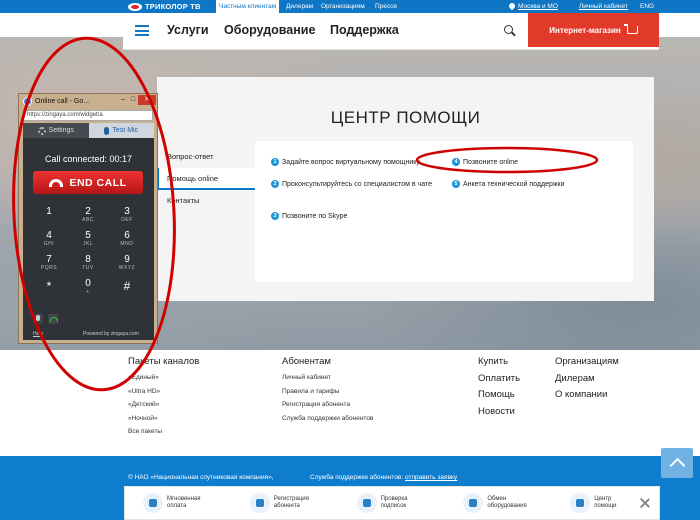 This screenshot has width=700, height=520. I want to click on footer-link: О компании, so click(587, 397).